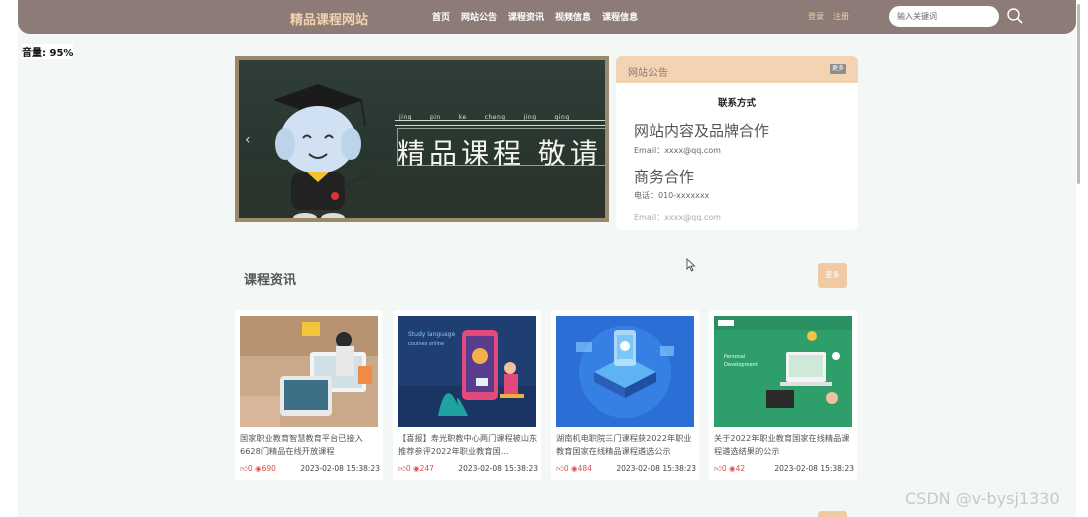 The image size is (1088, 517). What do you see at coordinates (832, 514) in the screenshot?
I see `next-section-more-button` at bounding box center [832, 514].